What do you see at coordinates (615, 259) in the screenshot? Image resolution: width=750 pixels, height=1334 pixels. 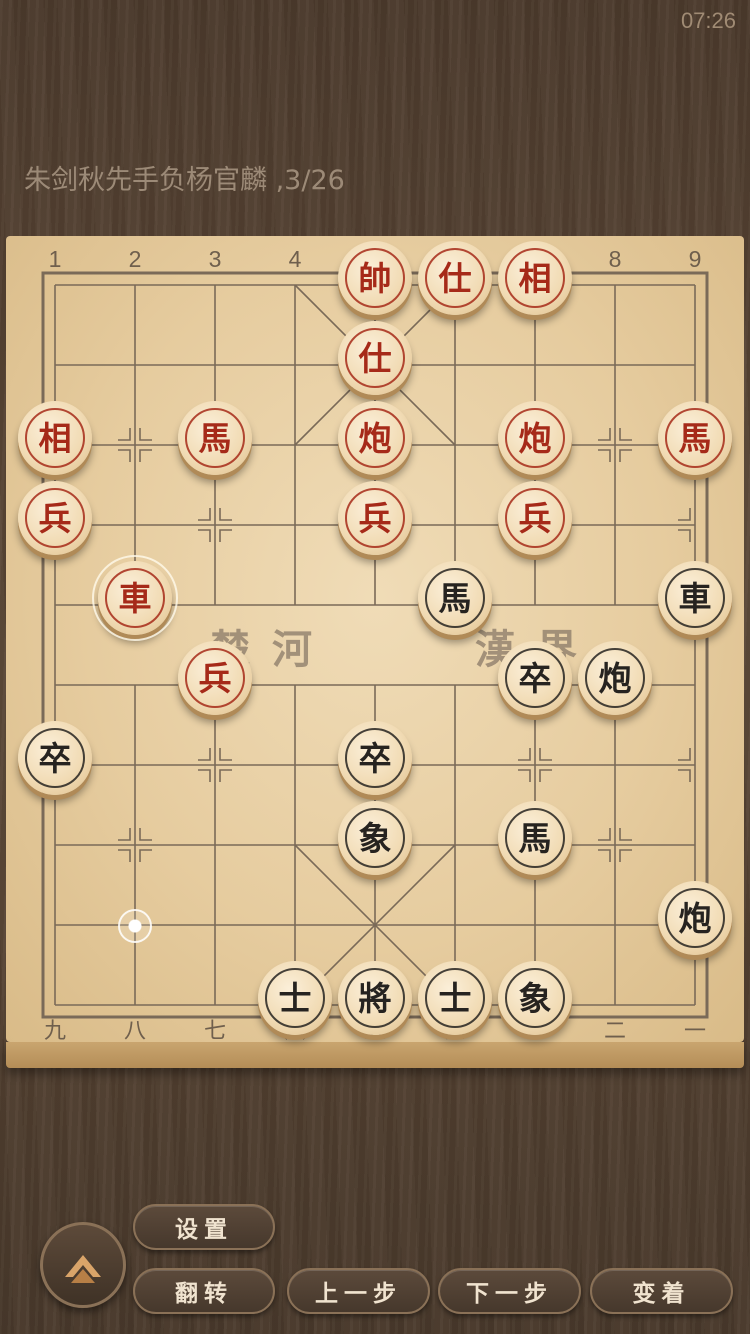 I see `column-number-top: 8` at bounding box center [615, 259].